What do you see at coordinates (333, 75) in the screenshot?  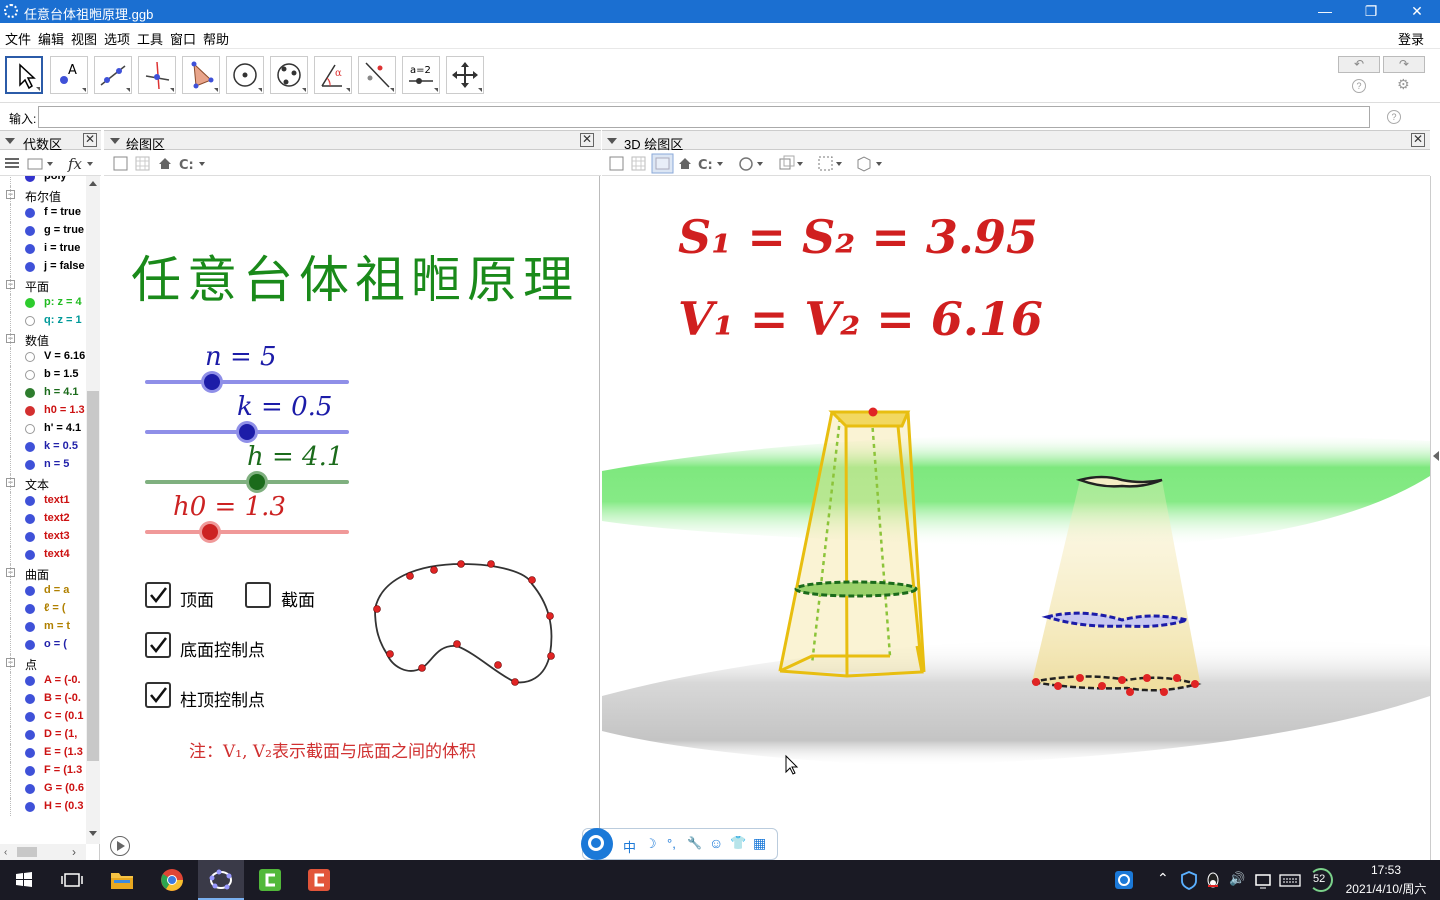 I see `angle-tool-button: α` at bounding box center [333, 75].